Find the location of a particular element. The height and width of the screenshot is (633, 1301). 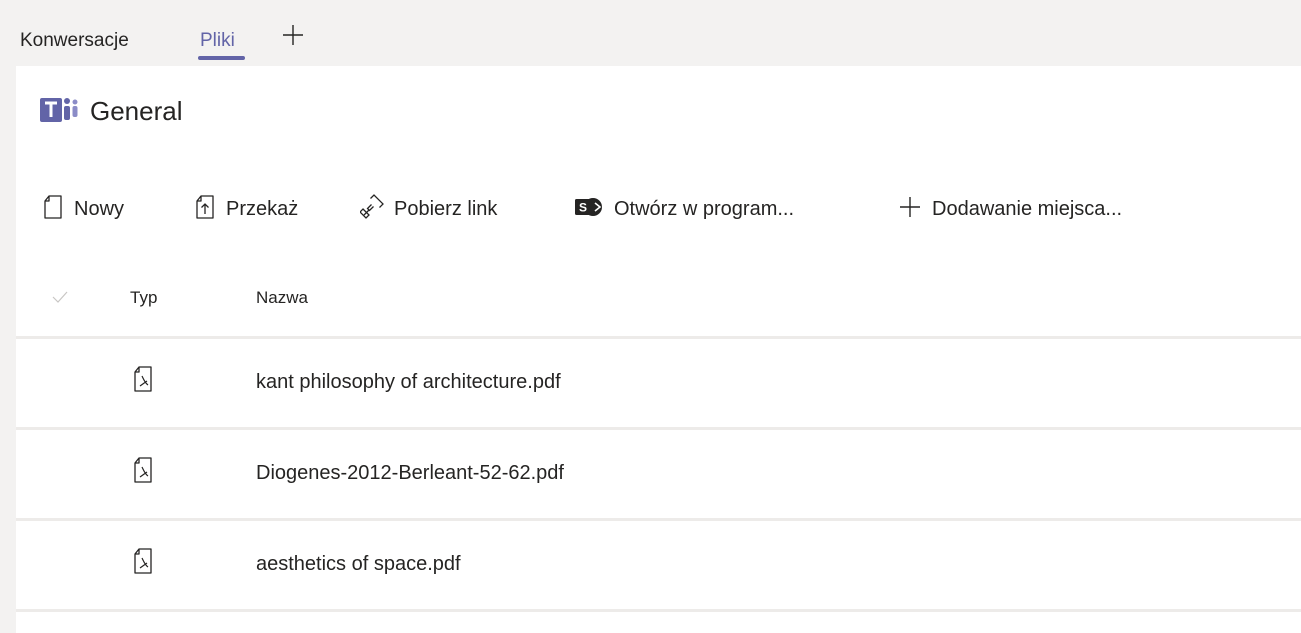

column-header-name: Nazwa is located at coordinates (282, 298).